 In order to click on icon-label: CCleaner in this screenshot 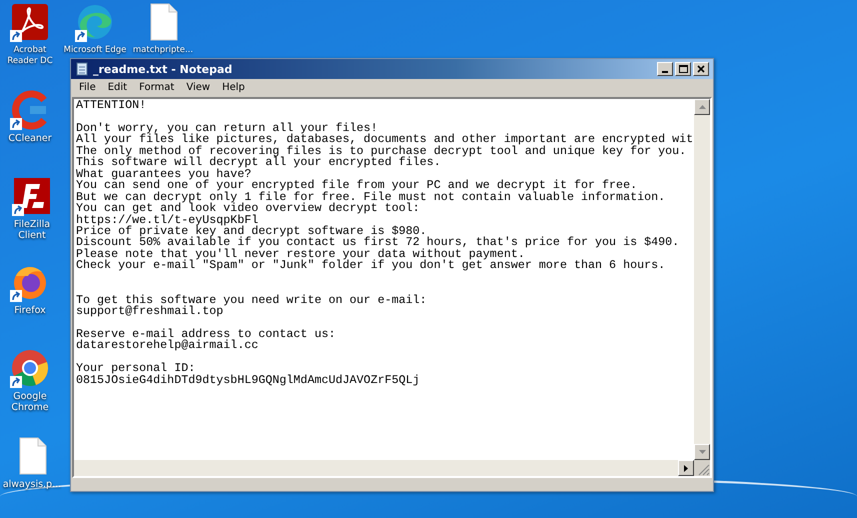, I will do `click(30, 138)`.